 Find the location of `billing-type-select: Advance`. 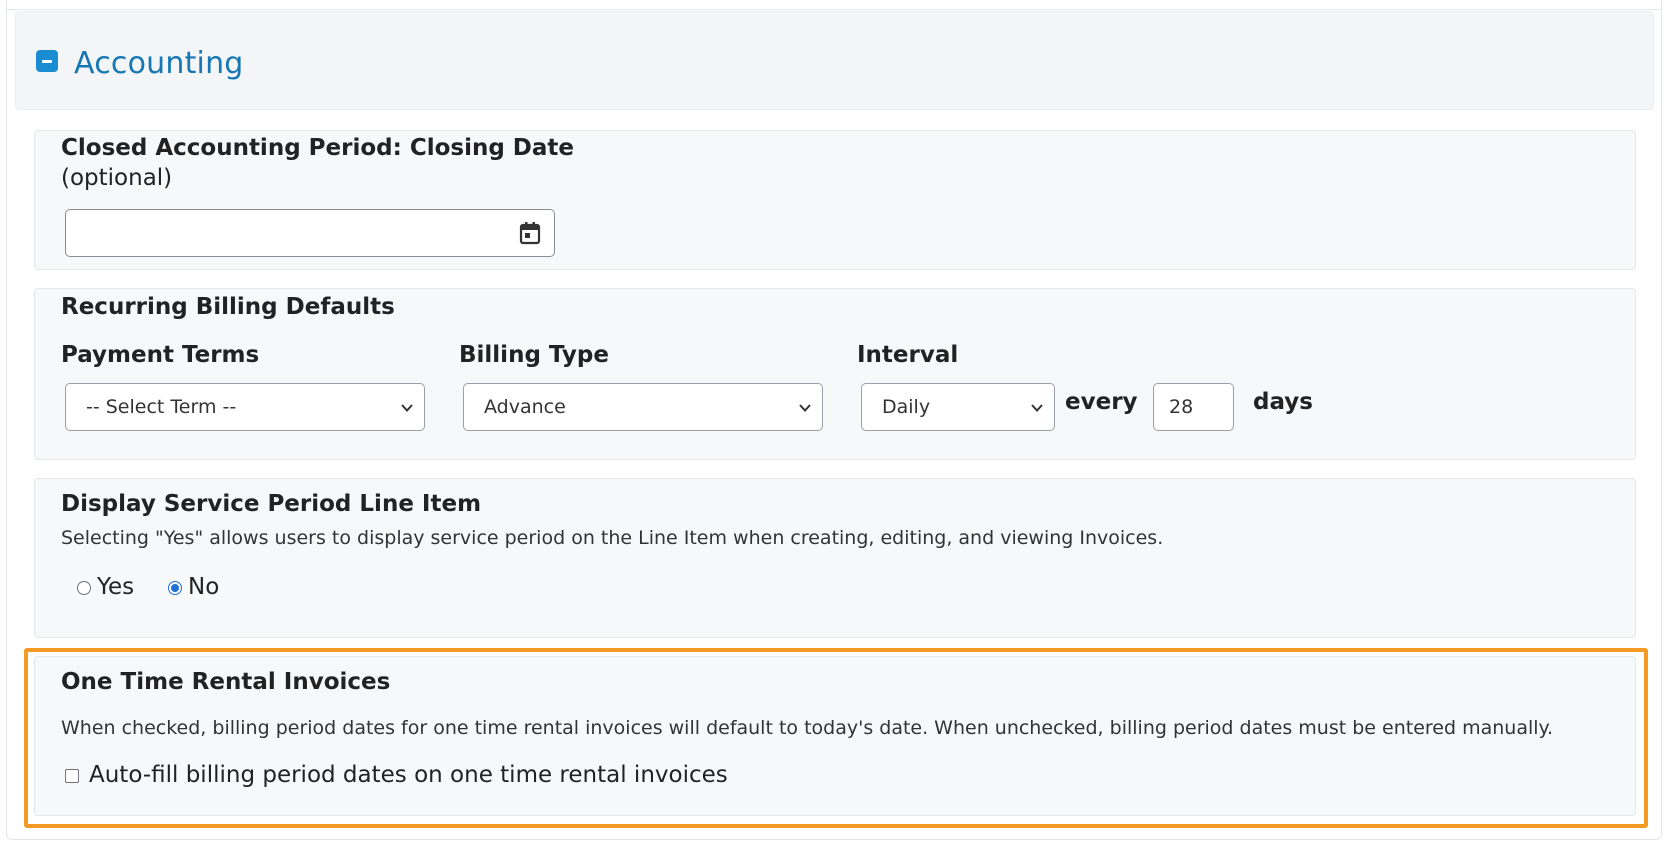

billing-type-select: Advance is located at coordinates (643, 407).